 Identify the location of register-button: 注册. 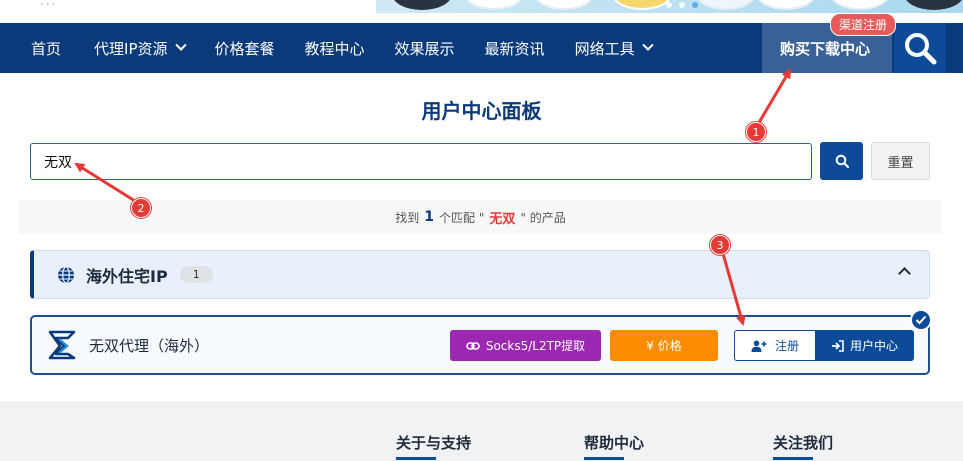
(775, 345).